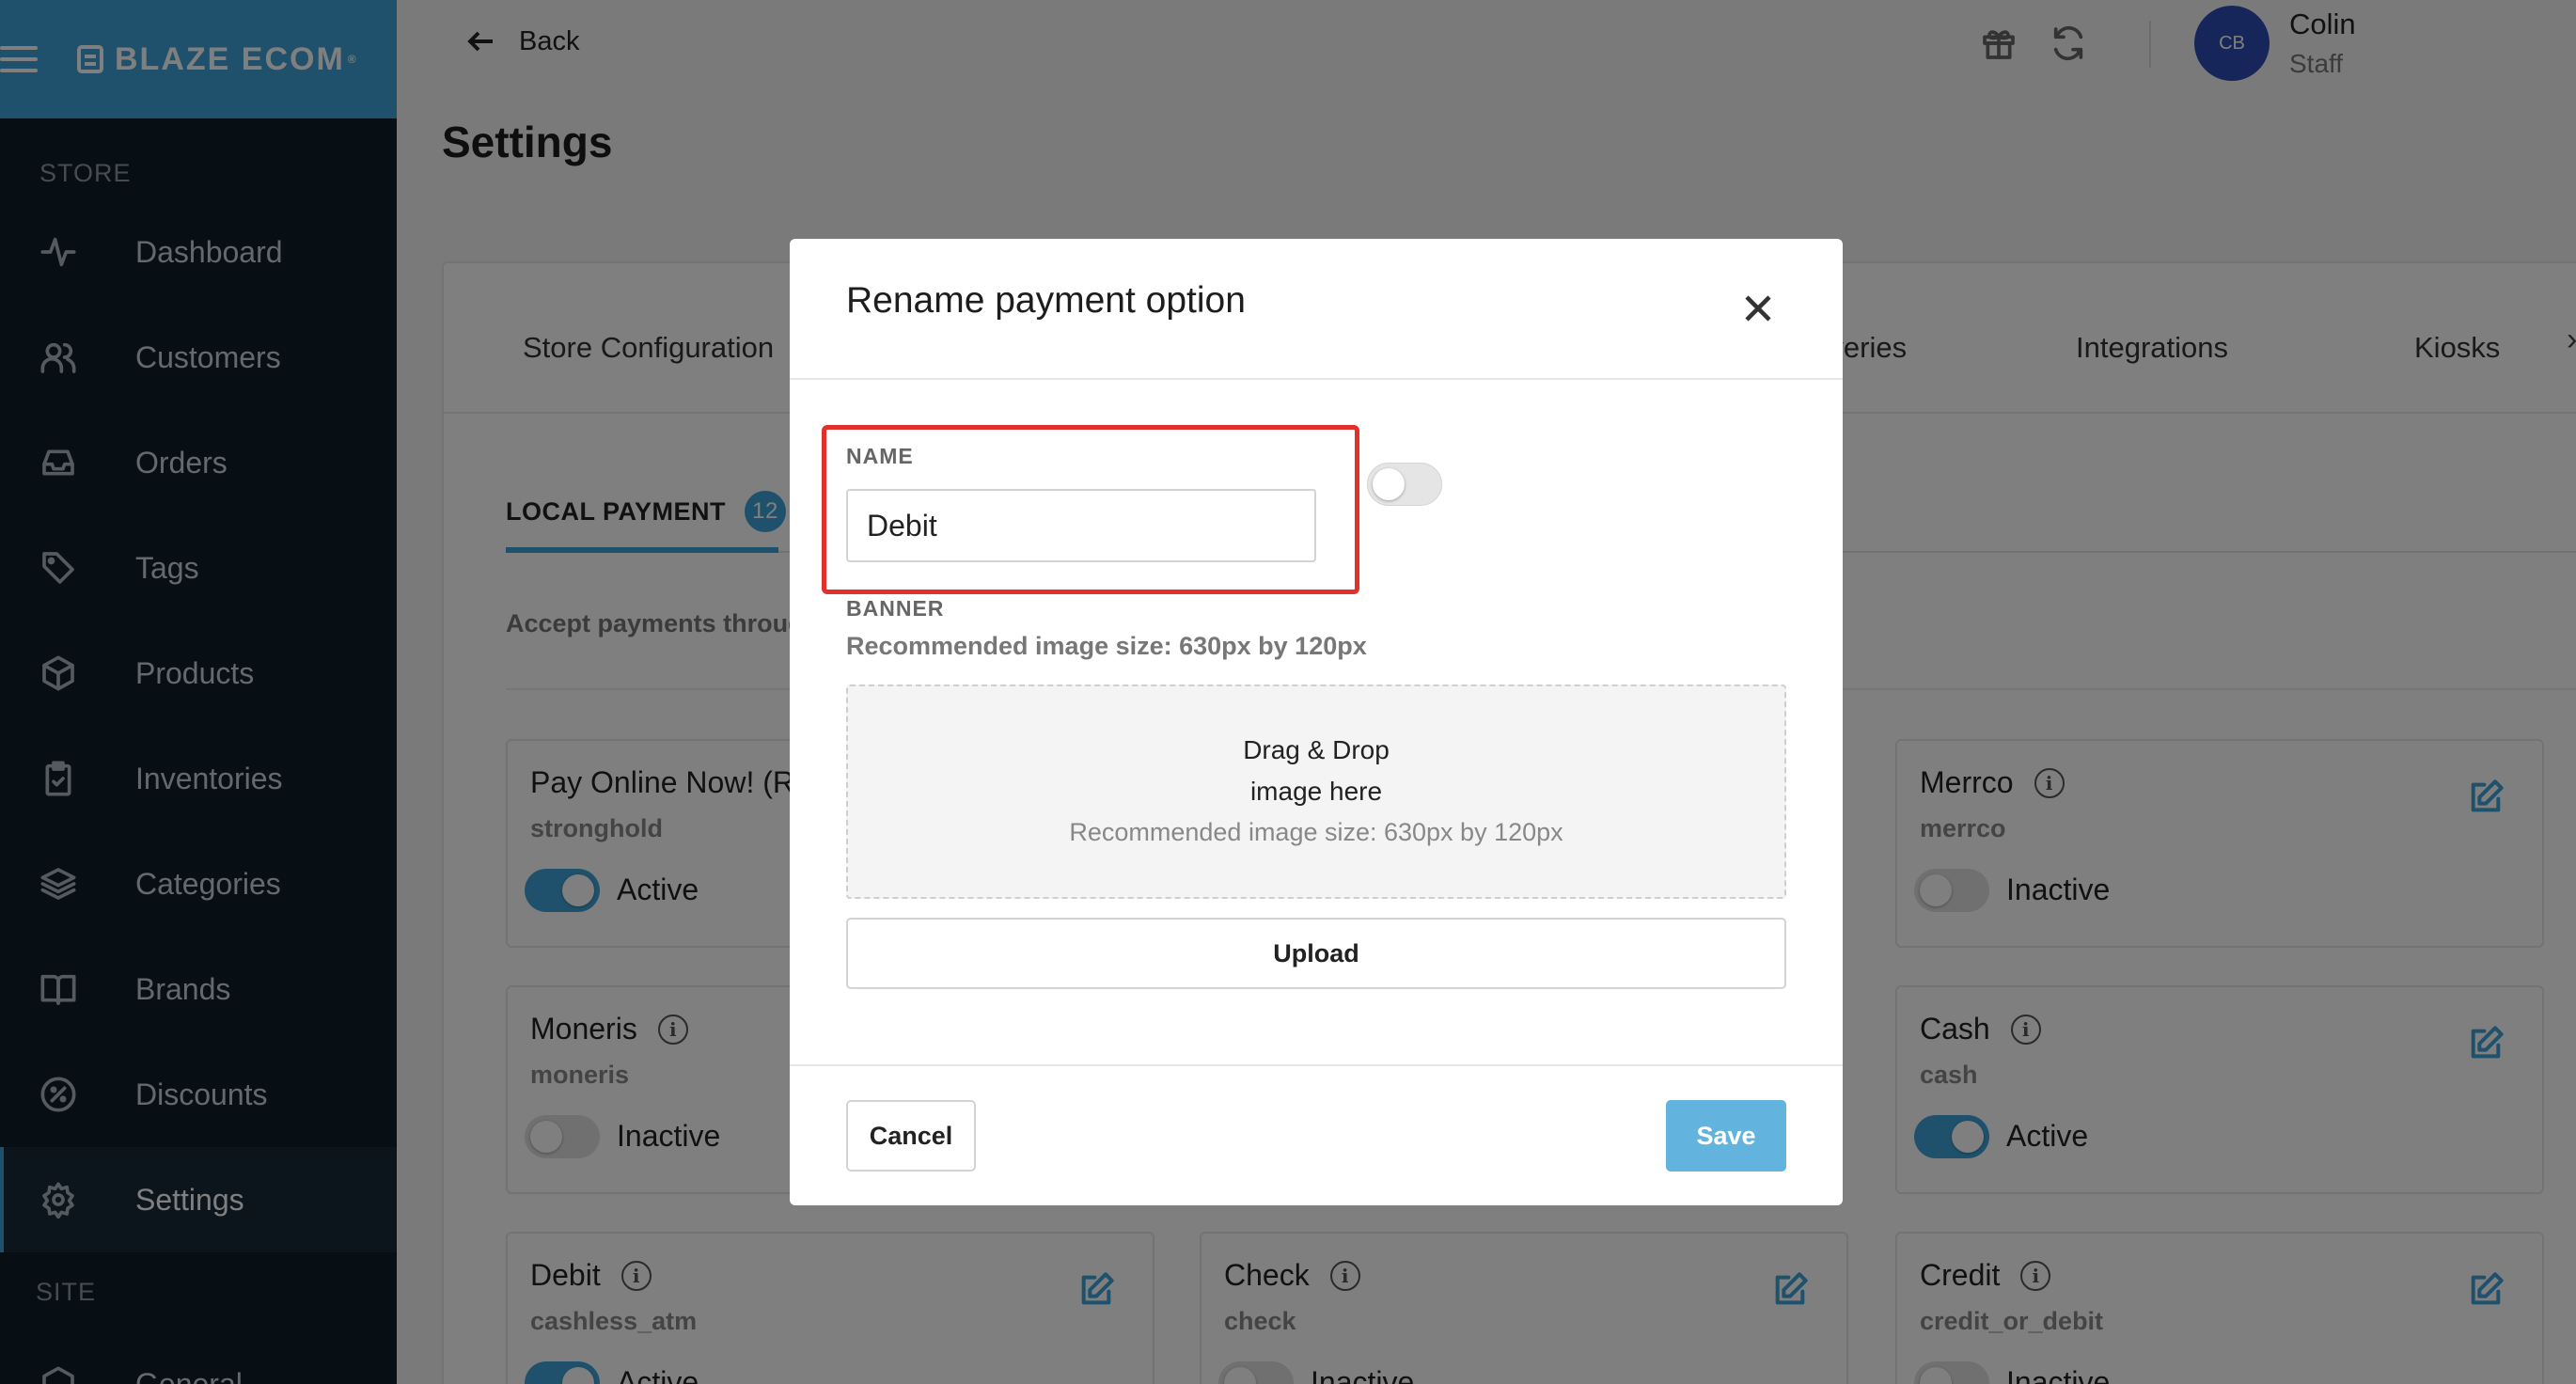 This screenshot has height=1384, width=2576. What do you see at coordinates (1317, 1065) in the screenshot?
I see `modal-footer-divider` at bounding box center [1317, 1065].